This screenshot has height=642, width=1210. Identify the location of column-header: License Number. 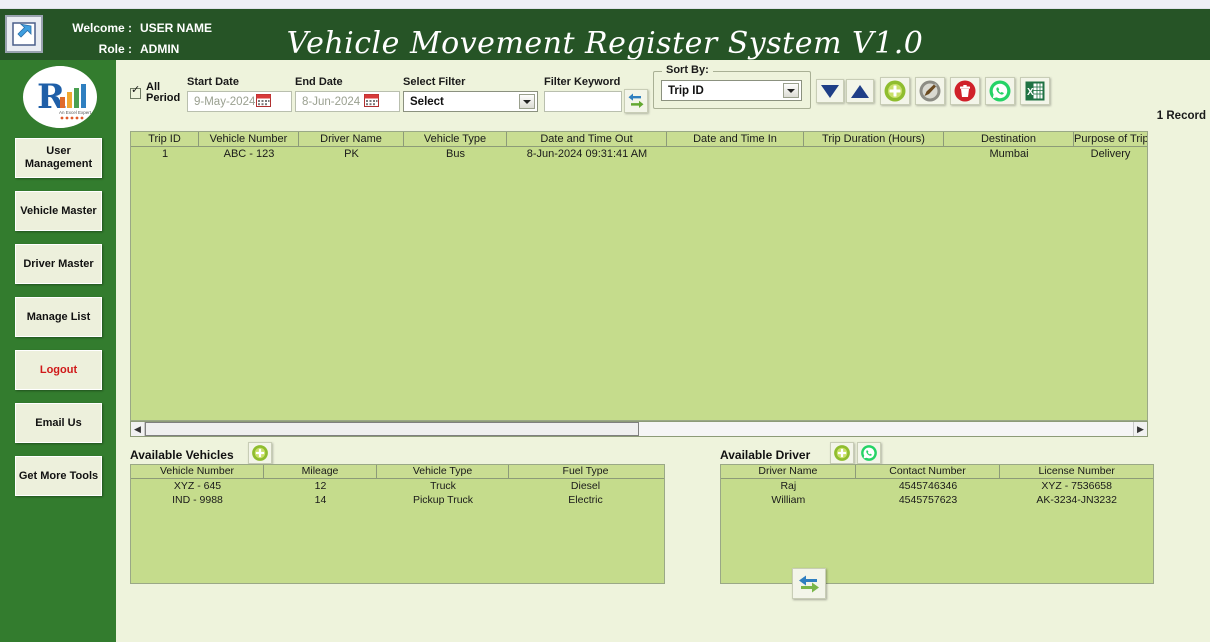
(1076, 471).